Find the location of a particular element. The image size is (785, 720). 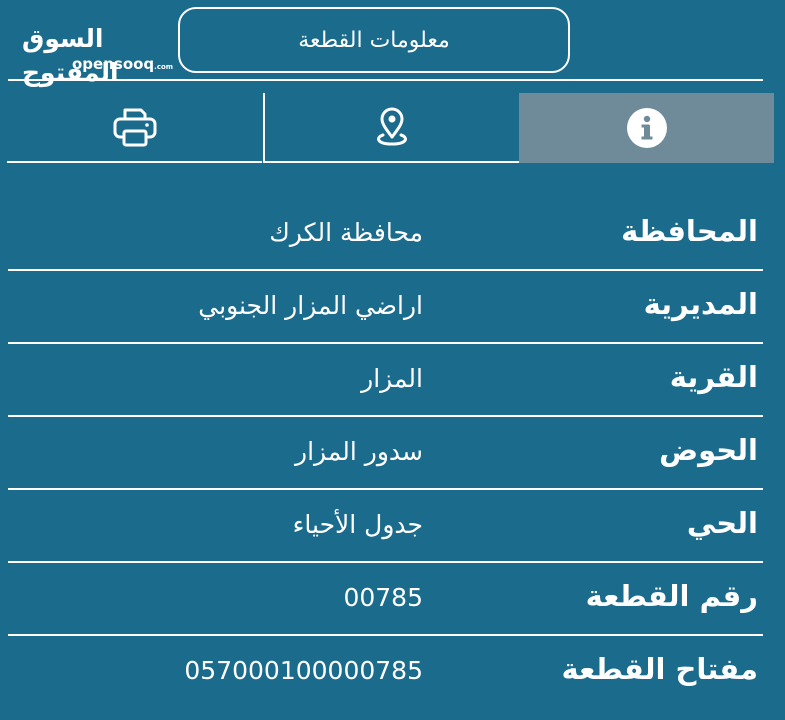

tab-print is located at coordinates (134, 128).